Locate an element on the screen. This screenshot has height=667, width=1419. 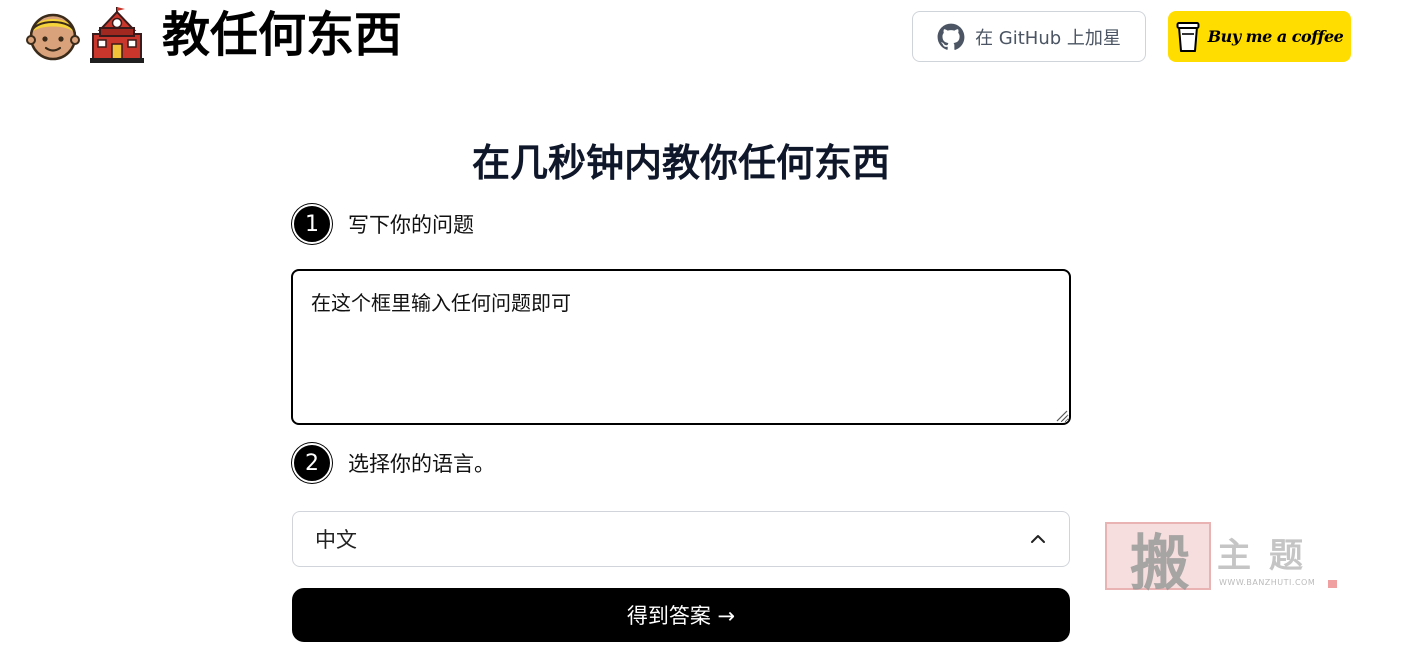
watermark-dot is located at coordinates (1332, 584).